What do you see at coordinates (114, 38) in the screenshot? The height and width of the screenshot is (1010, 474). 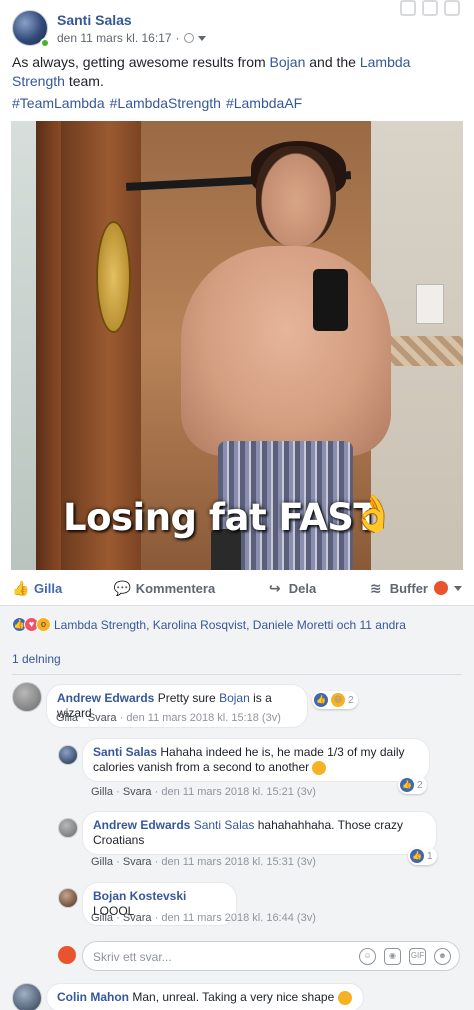 I see `post-date: den 11 mars kl. 16:17` at bounding box center [114, 38].